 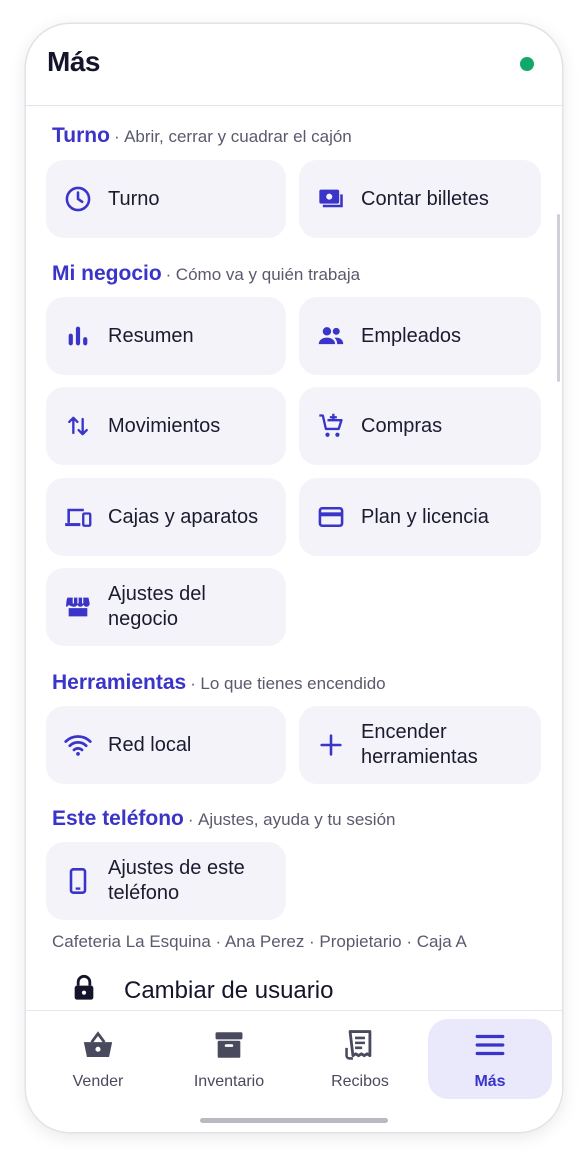 I want to click on plus-icon, so click(x=331, y=745).